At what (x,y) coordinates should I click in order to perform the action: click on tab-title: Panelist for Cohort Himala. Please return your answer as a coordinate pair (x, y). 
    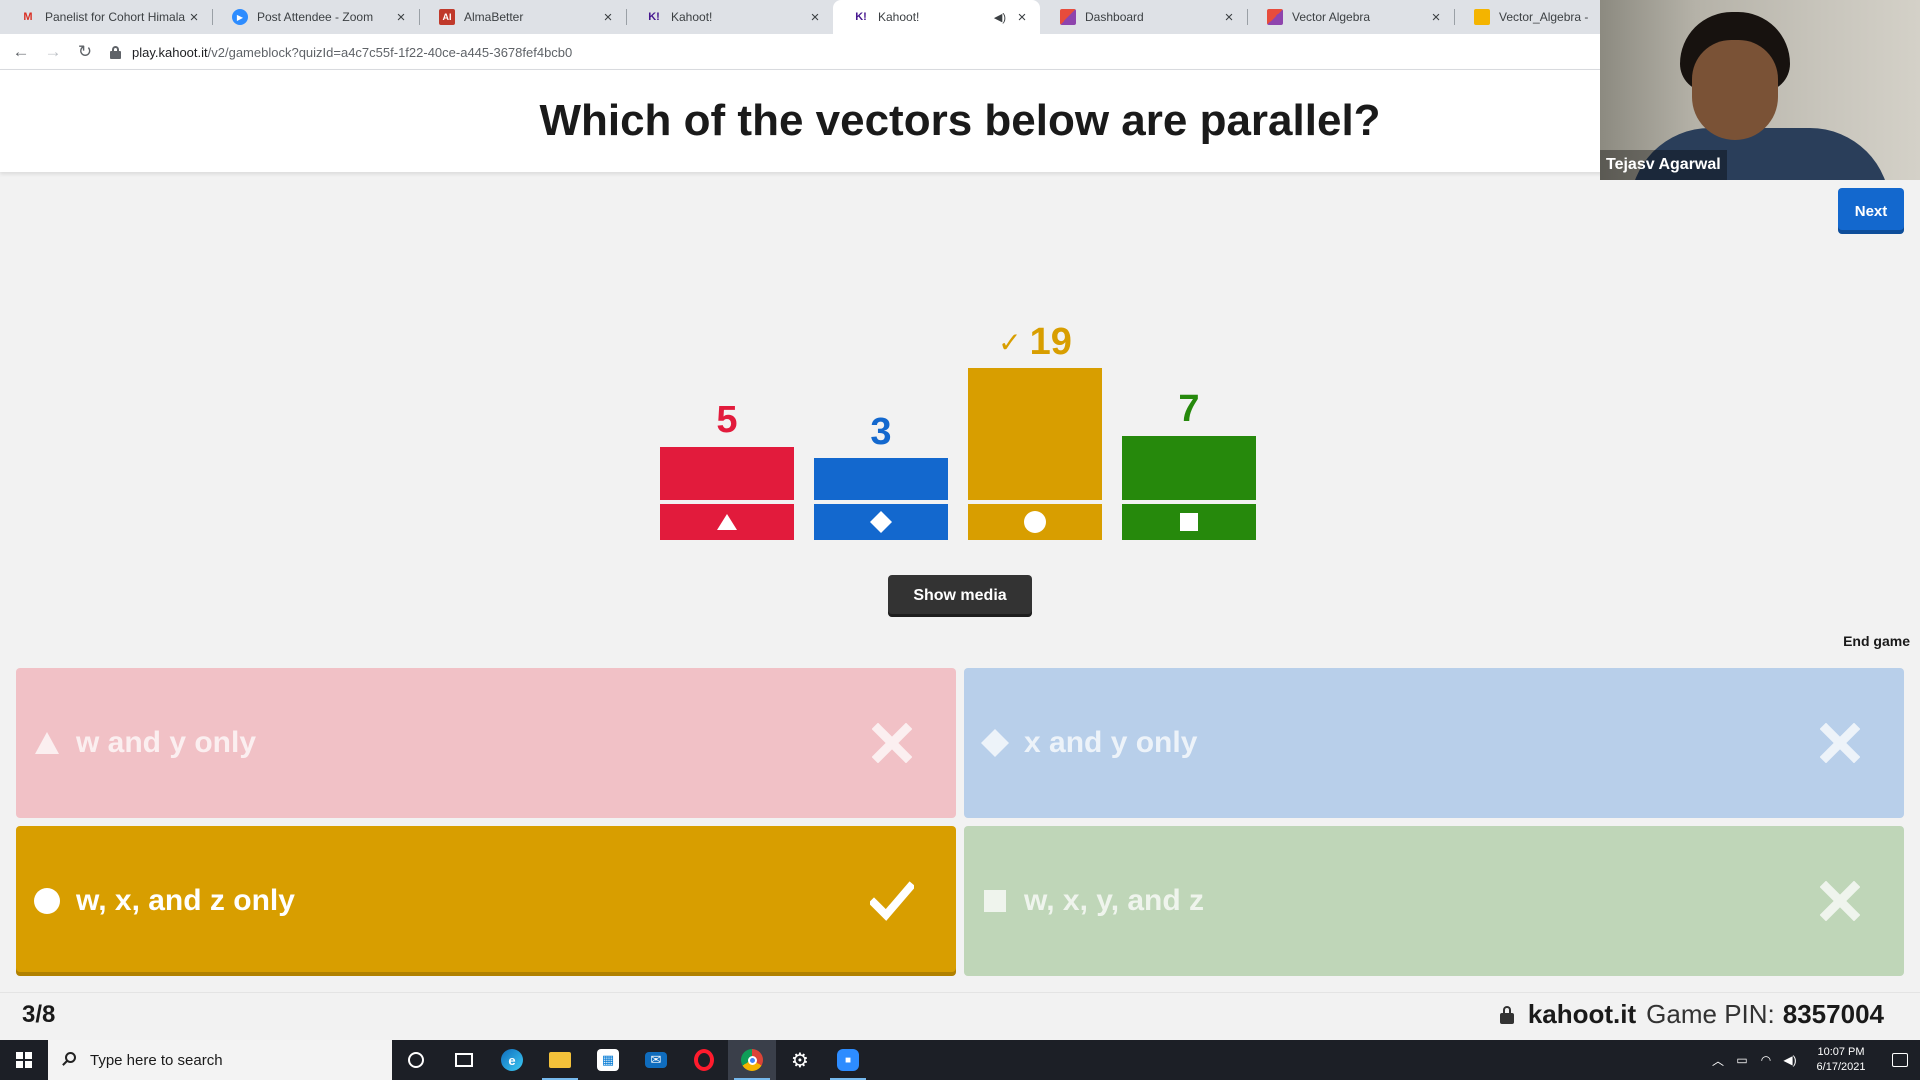
    Looking at the image, I should click on (115, 17).